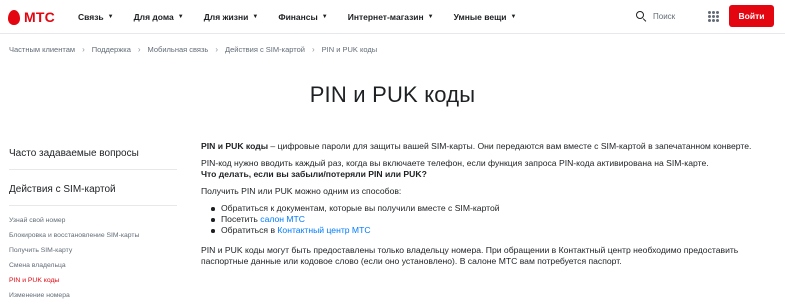  I want to click on sidebar-item-poluchit-sim: Получить SIM-карту, so click(96, 250).